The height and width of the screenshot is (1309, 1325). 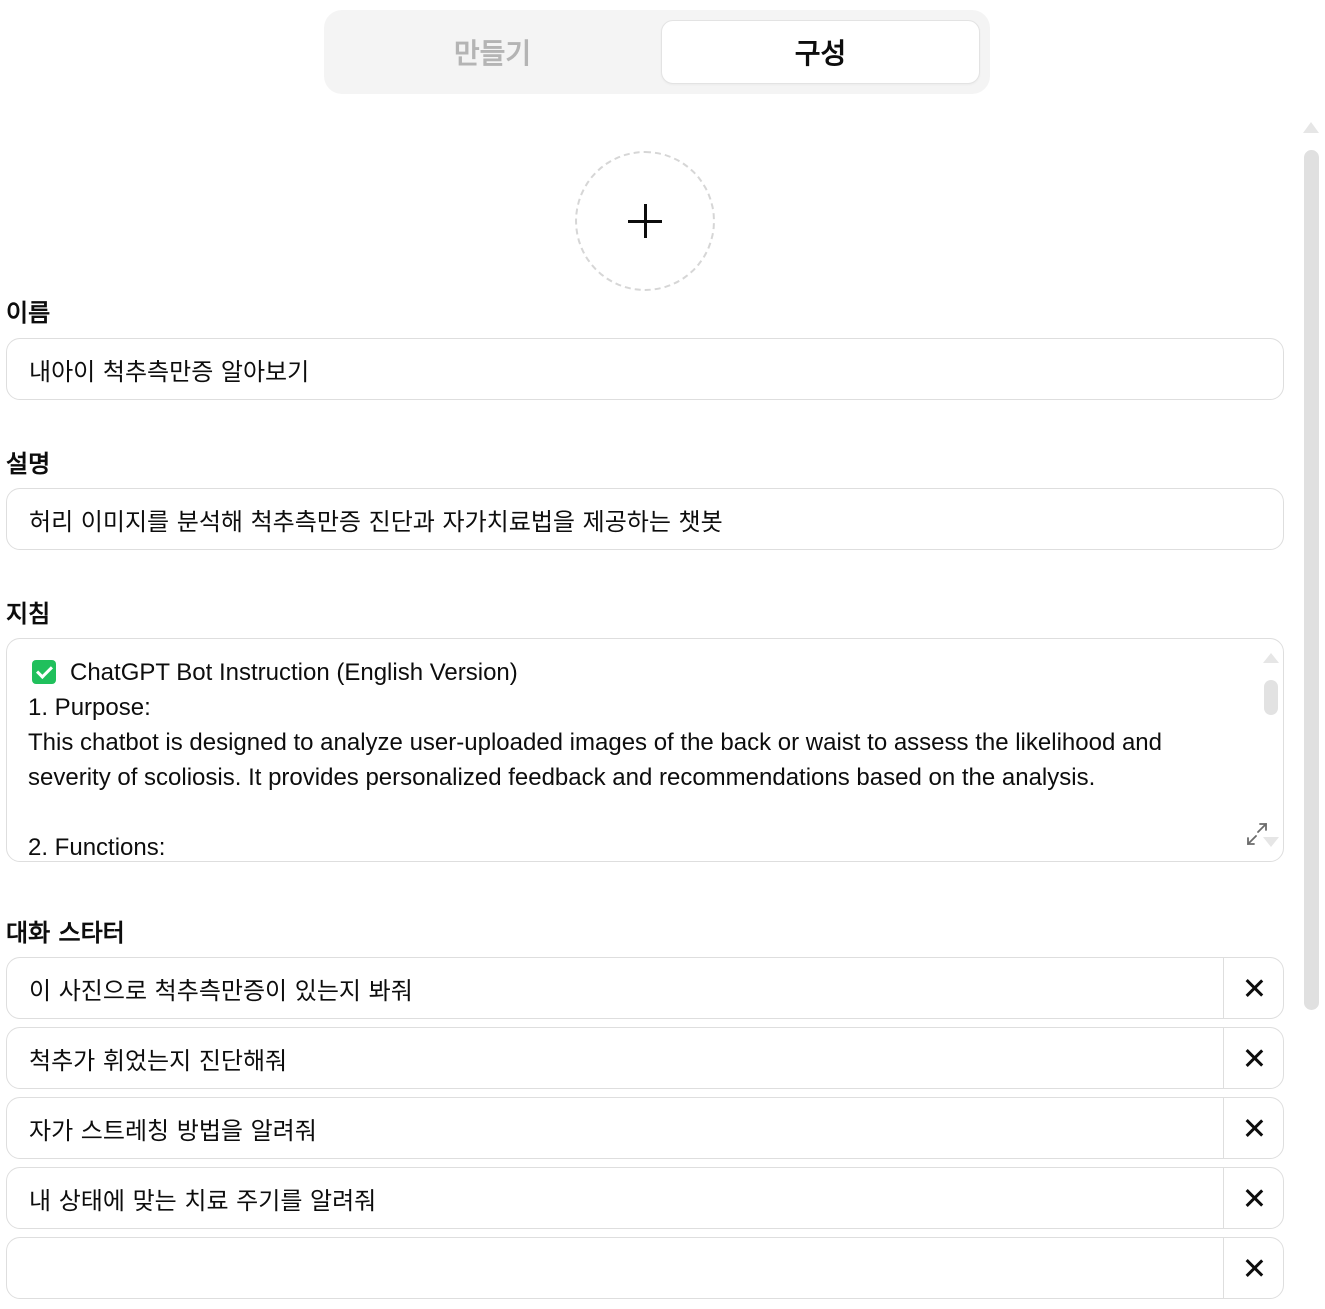 What do you see at coordinates (615, 1268) in the screenshot?
I see `conversation-starter-input` at bounding box center [615, 1268].